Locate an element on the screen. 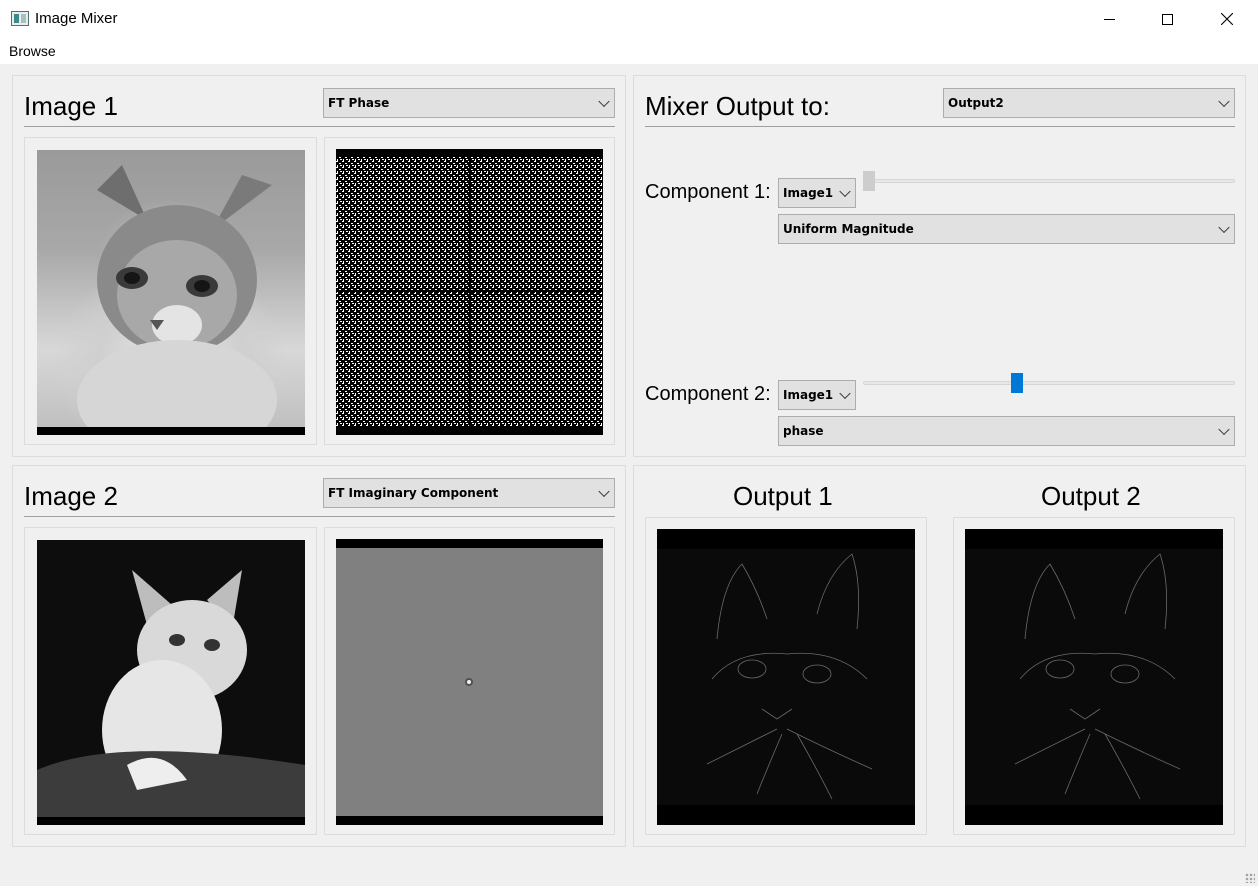 The image size is (1258, 886). component2-source-select: Image1 is located at coordinates (817, 395).